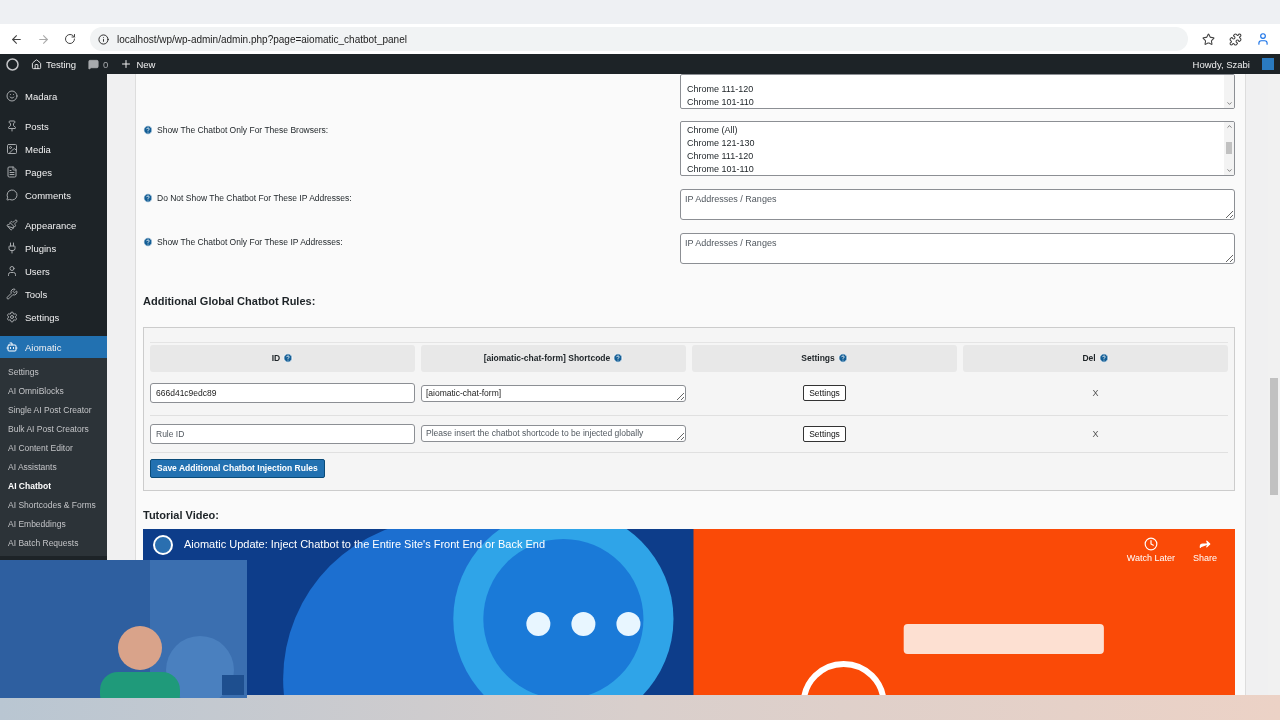 This screenshot has height=720, width=1280. What do you see at coordinates (53, 504) in the screenshot?
I see `submenu-item: AI Shortcodes & Forms` at bounding box center [53, 504].